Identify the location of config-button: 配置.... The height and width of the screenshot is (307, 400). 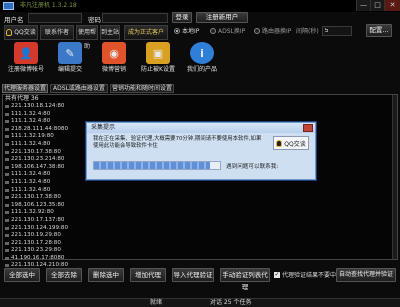
(379, 30).